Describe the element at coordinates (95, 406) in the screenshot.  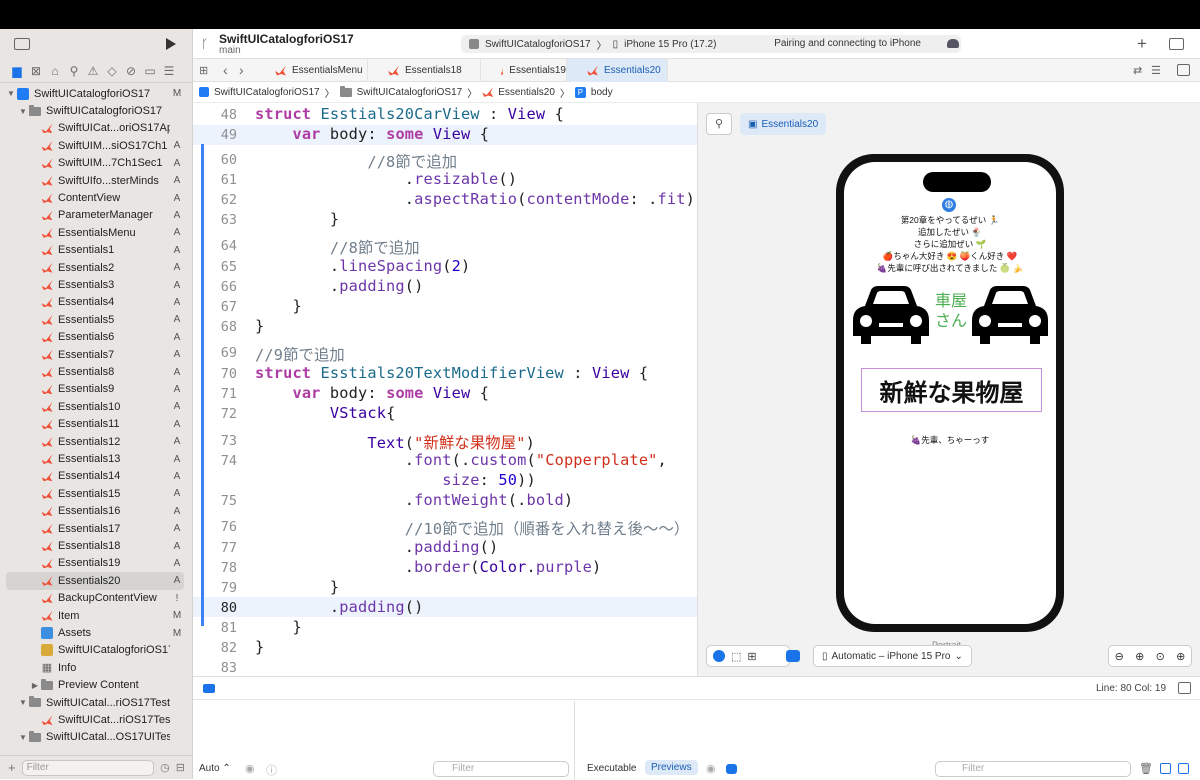
I see `sidebar-item: Essentials10 A` at that location.